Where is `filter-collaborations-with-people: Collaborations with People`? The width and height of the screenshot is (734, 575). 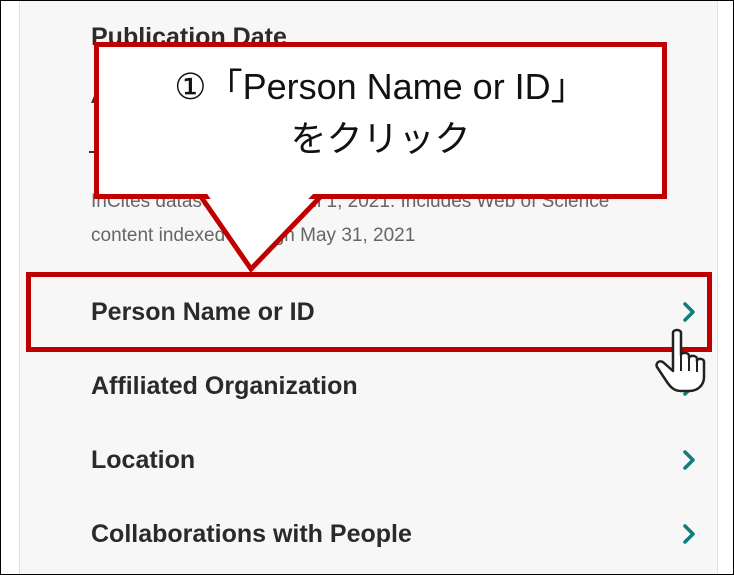 filter-collaborations-with-people: Collaborations with People is located at coordinates (372, 534).